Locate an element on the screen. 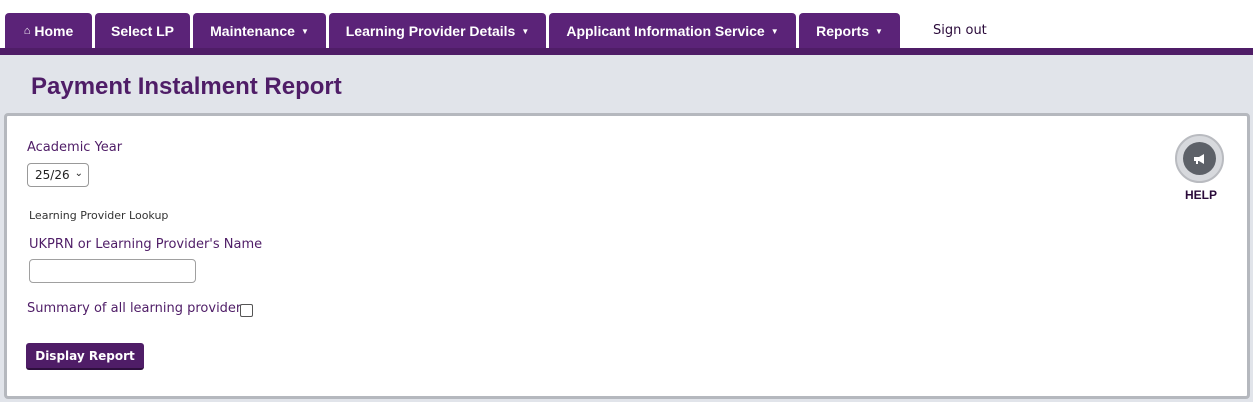 The height and width of the screenshot is (402, 1253). tab-applicant-information-service: Applicant Information Service ▼ is located at coordinates (672, 31).